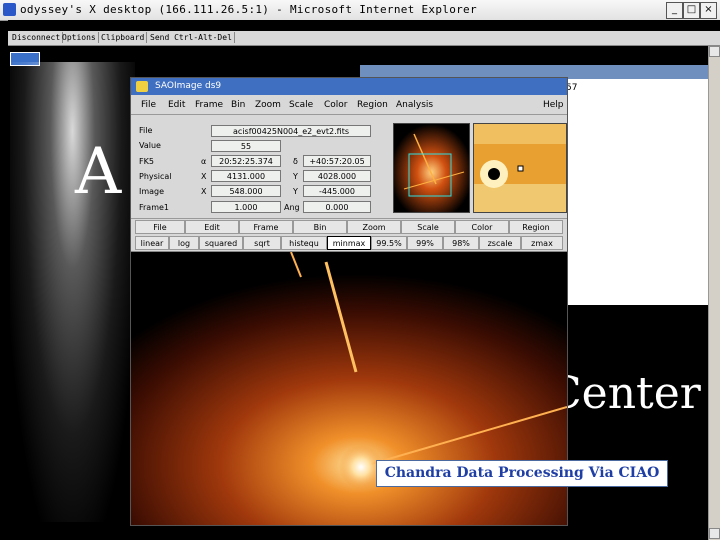  What do you see at coordinates (246, 161) in the screenshot?
I see `ra-field: 20:52:25.374` at bounding box center [246, 161].